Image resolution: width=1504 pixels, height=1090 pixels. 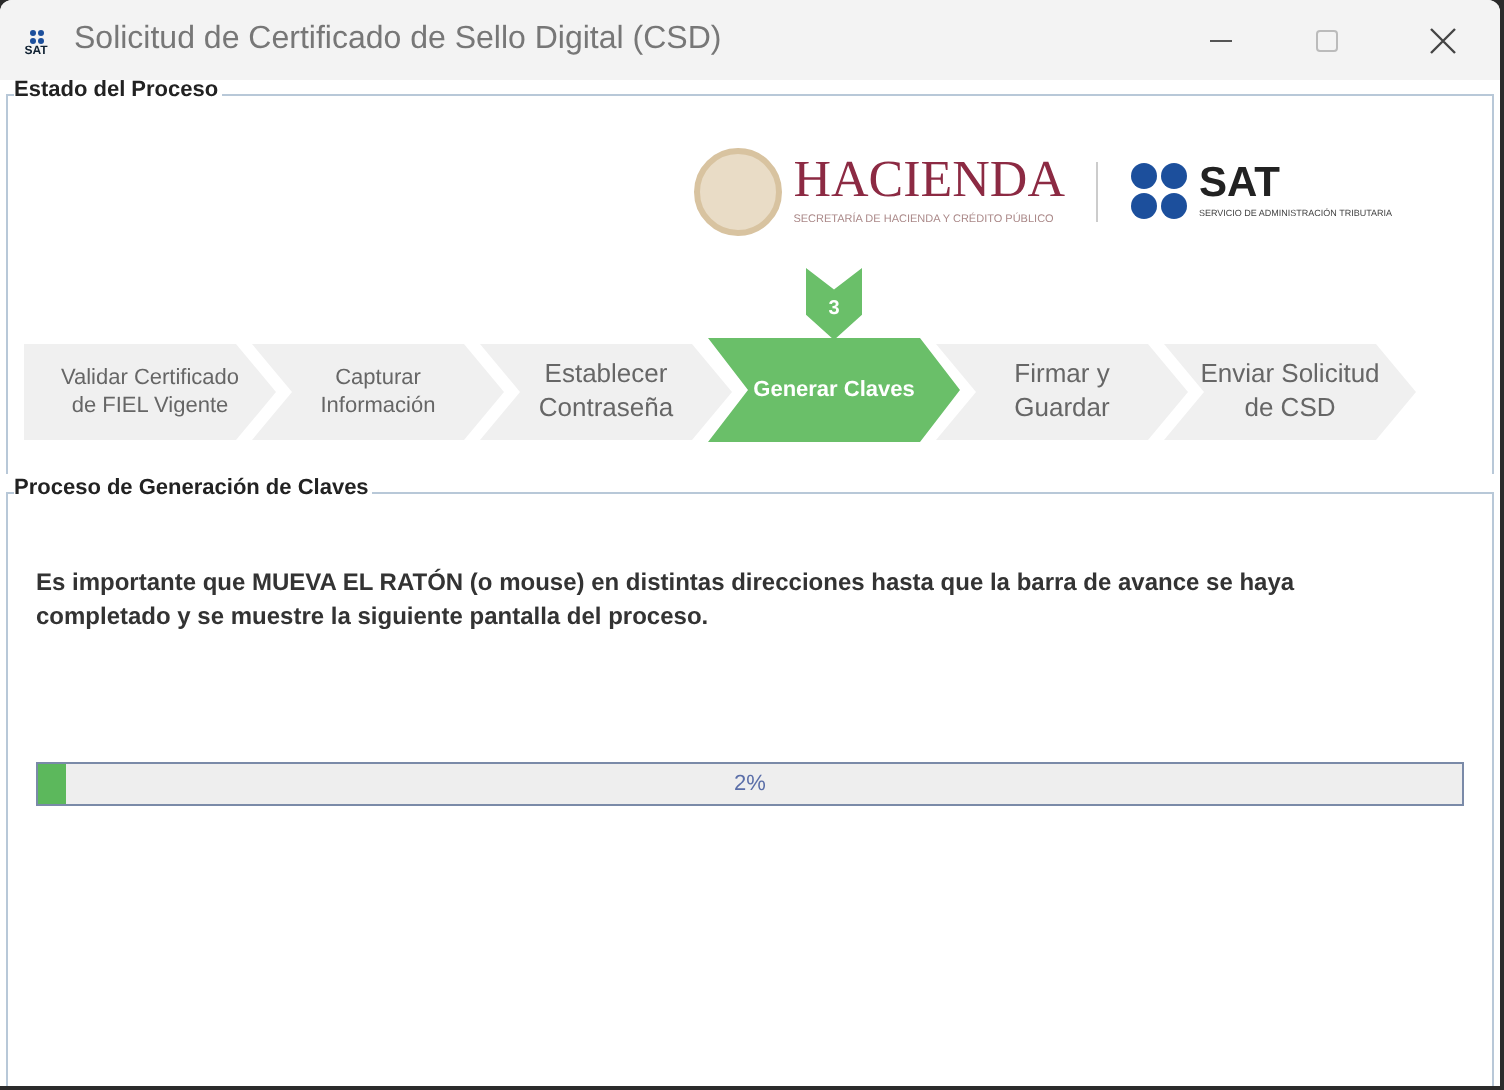 I want to click on sat-wordmark: SAT, so click(x=1240, y=183).